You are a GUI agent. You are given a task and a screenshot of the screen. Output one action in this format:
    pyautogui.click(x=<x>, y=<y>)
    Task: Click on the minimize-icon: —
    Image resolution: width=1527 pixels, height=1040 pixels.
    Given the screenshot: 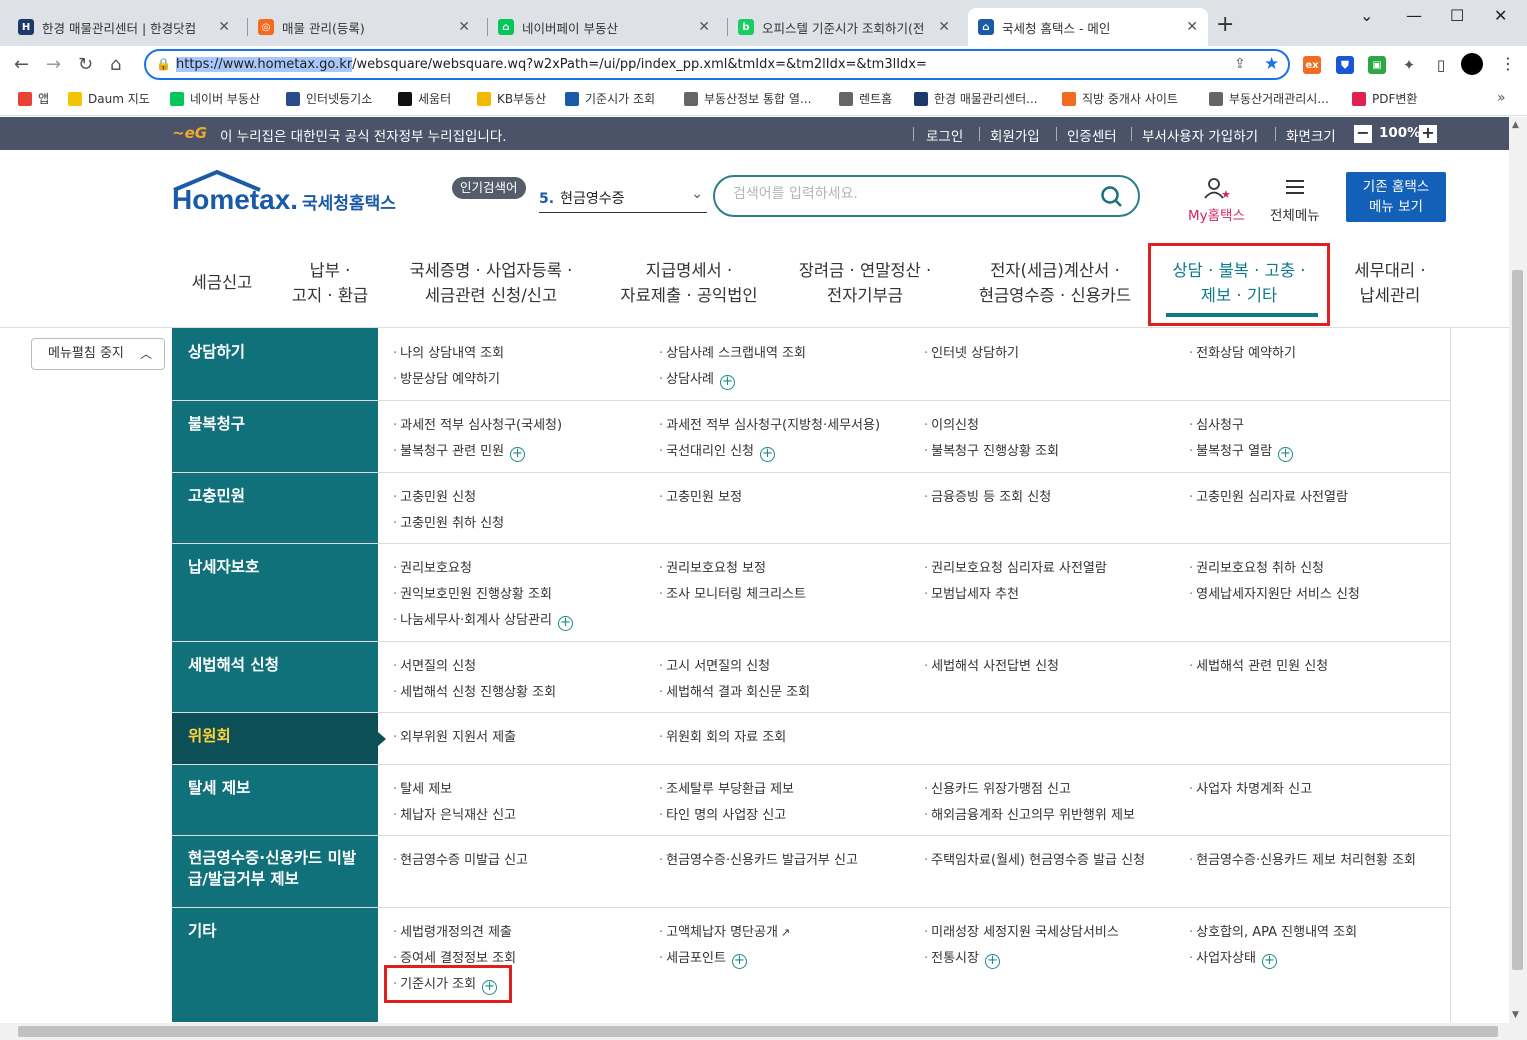 What is the action you would take?
    pyautogui.click(x=1414, y=15)
    